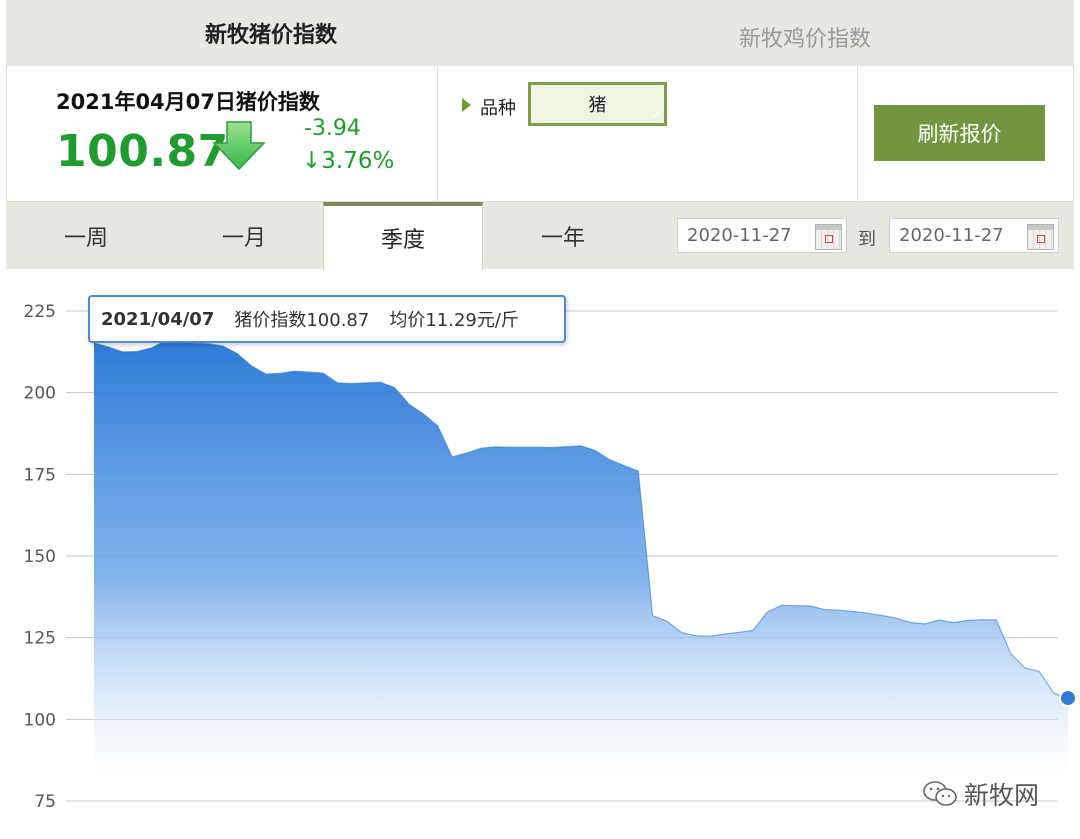 The width and height of the screenshot is (1080, 839). What do you see at coordinates (40, 475) in the screenshot?
I see `y-tick-label: 175` at bounding box center [40, 475].